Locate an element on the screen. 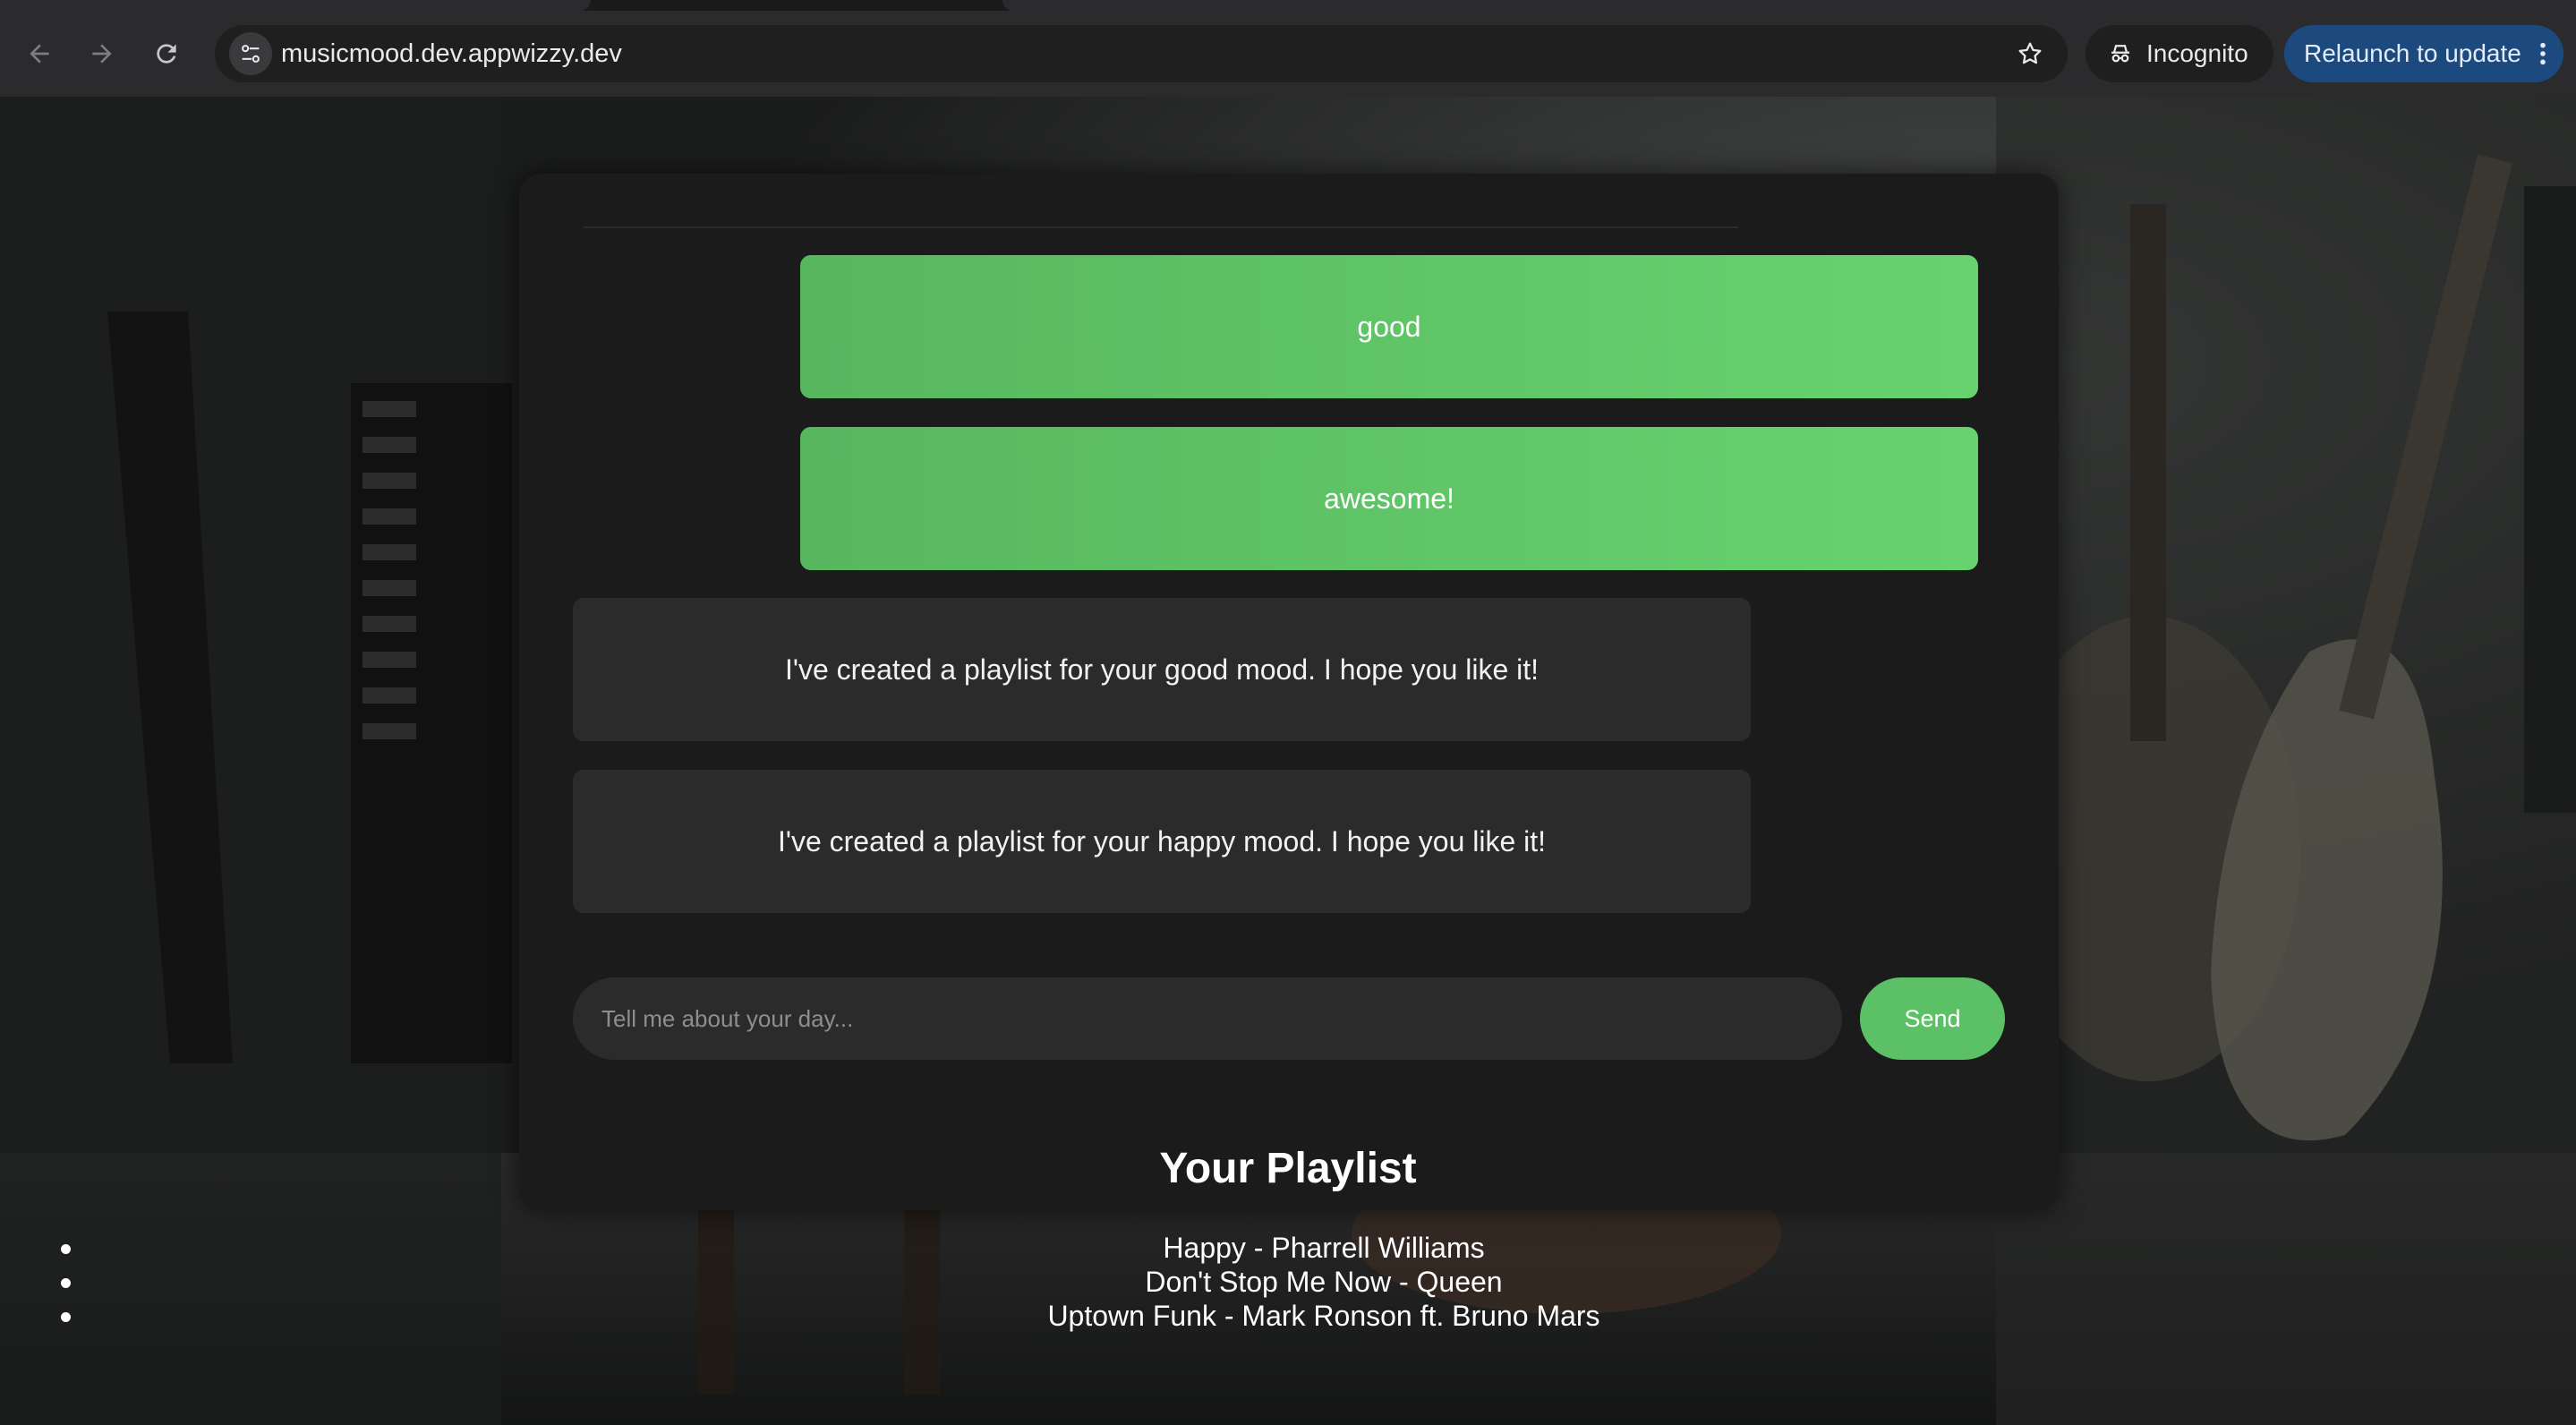  song-title: Don't Stop Me Now - Queen is located at coordinates (1324, 1282).